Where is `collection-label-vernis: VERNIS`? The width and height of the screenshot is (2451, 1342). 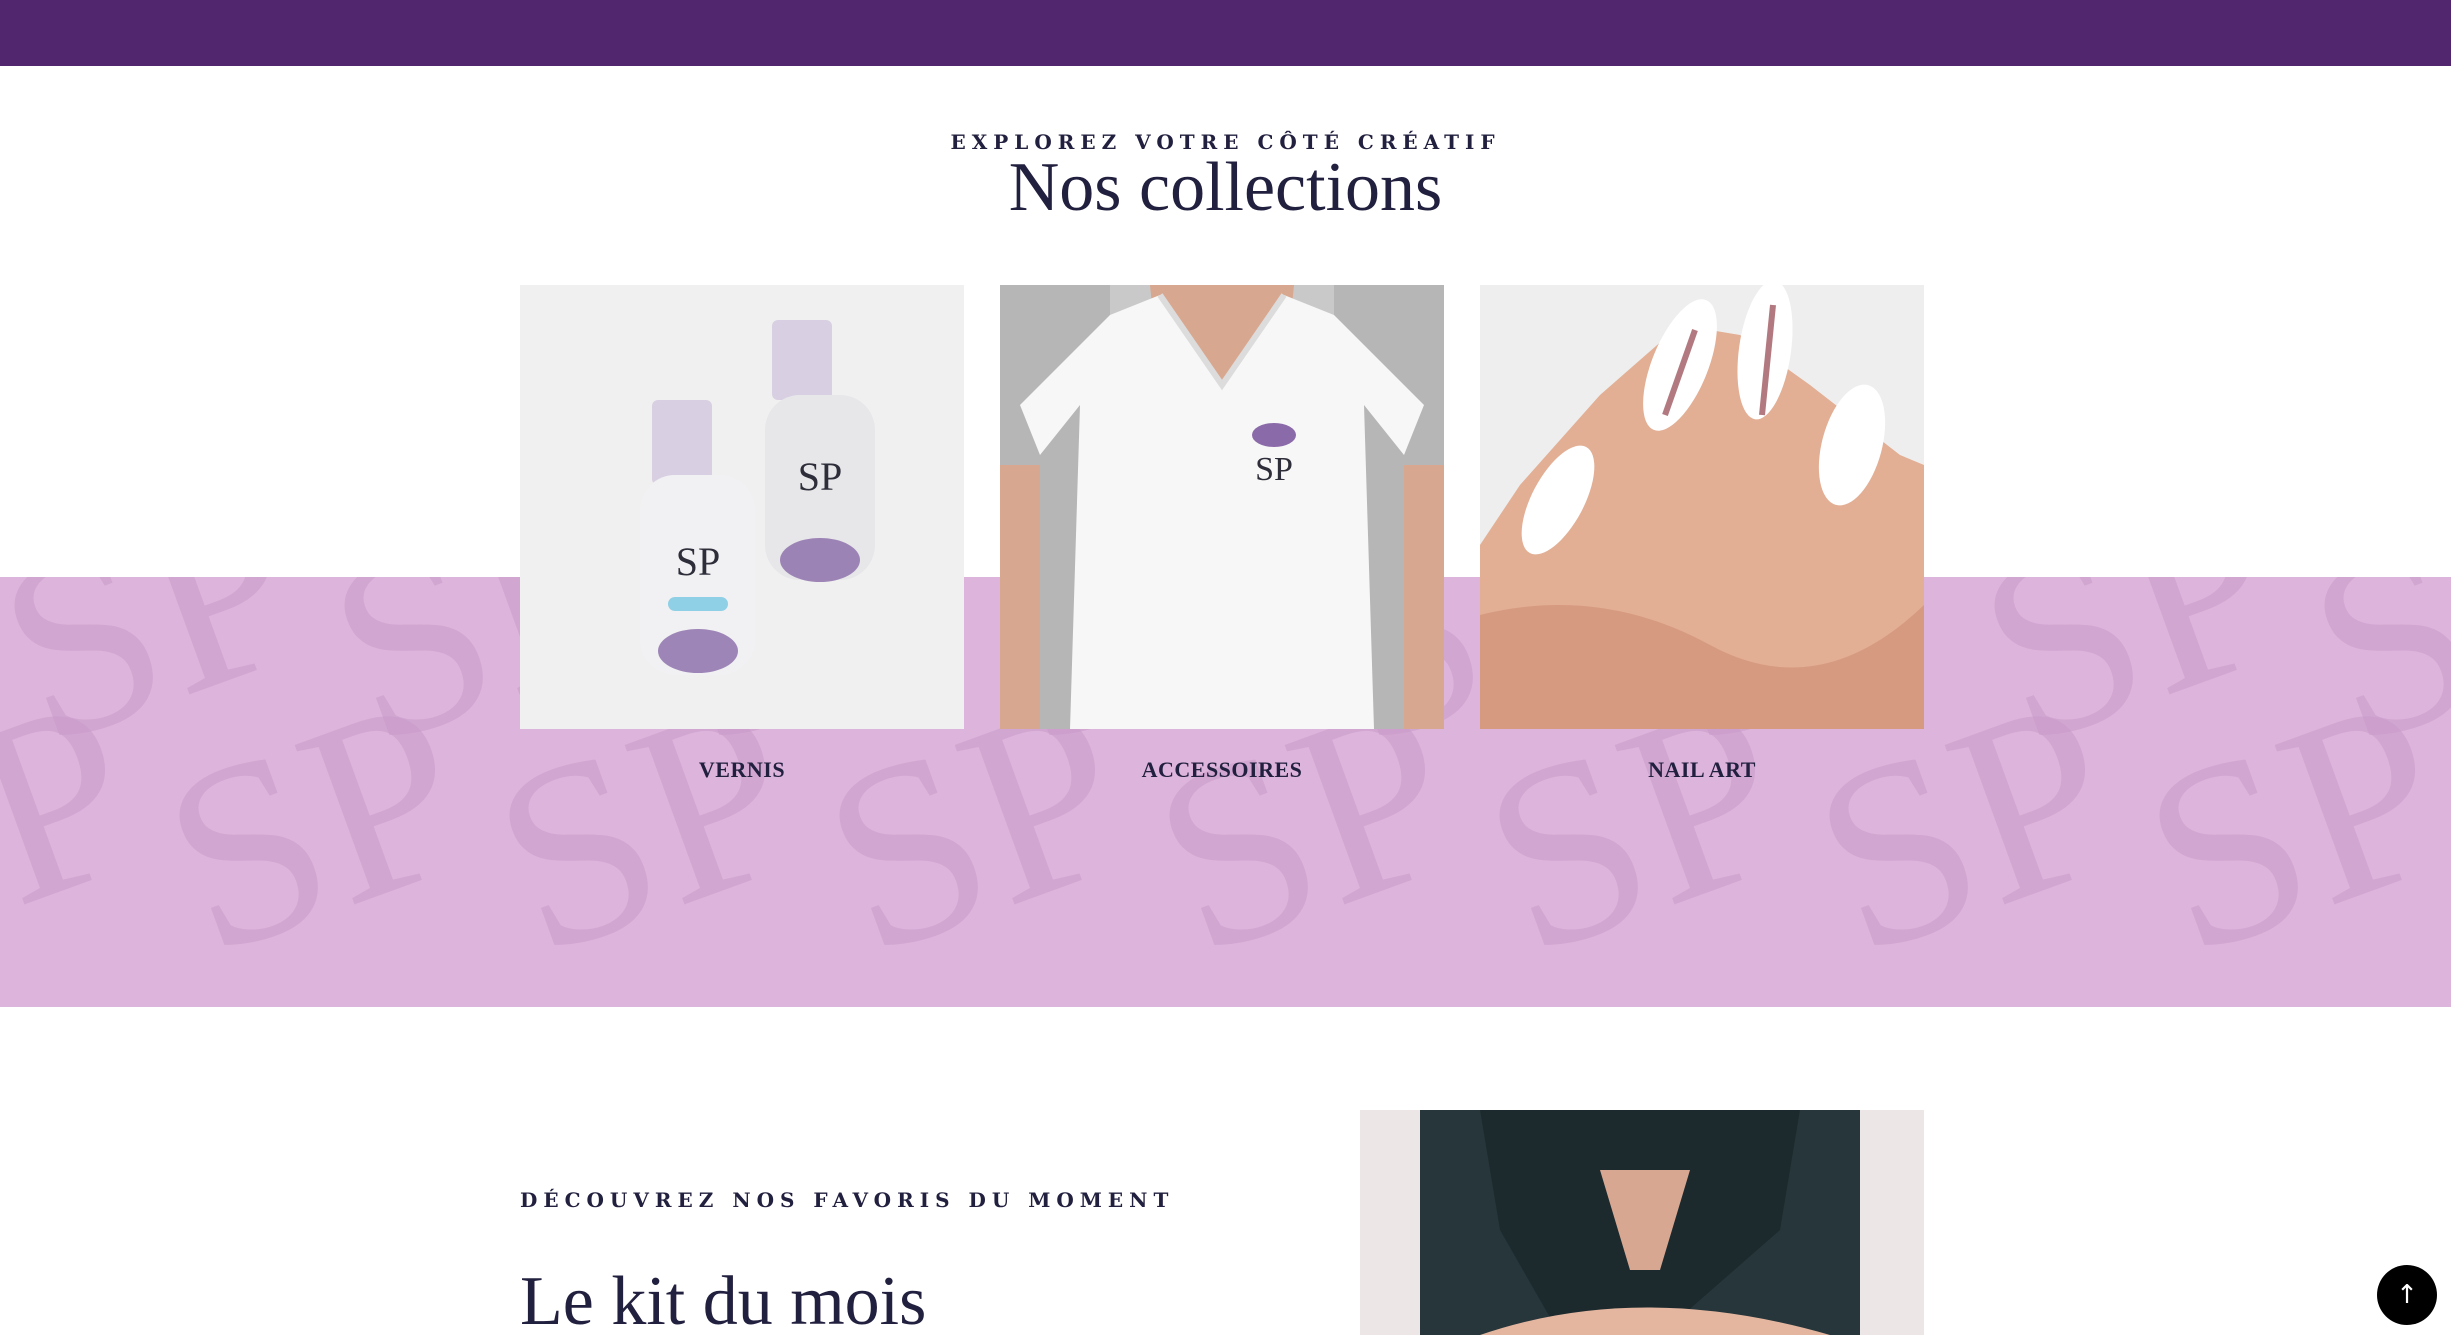 collection-label-vernis: VERNIS is located at coordinates (742, 770).